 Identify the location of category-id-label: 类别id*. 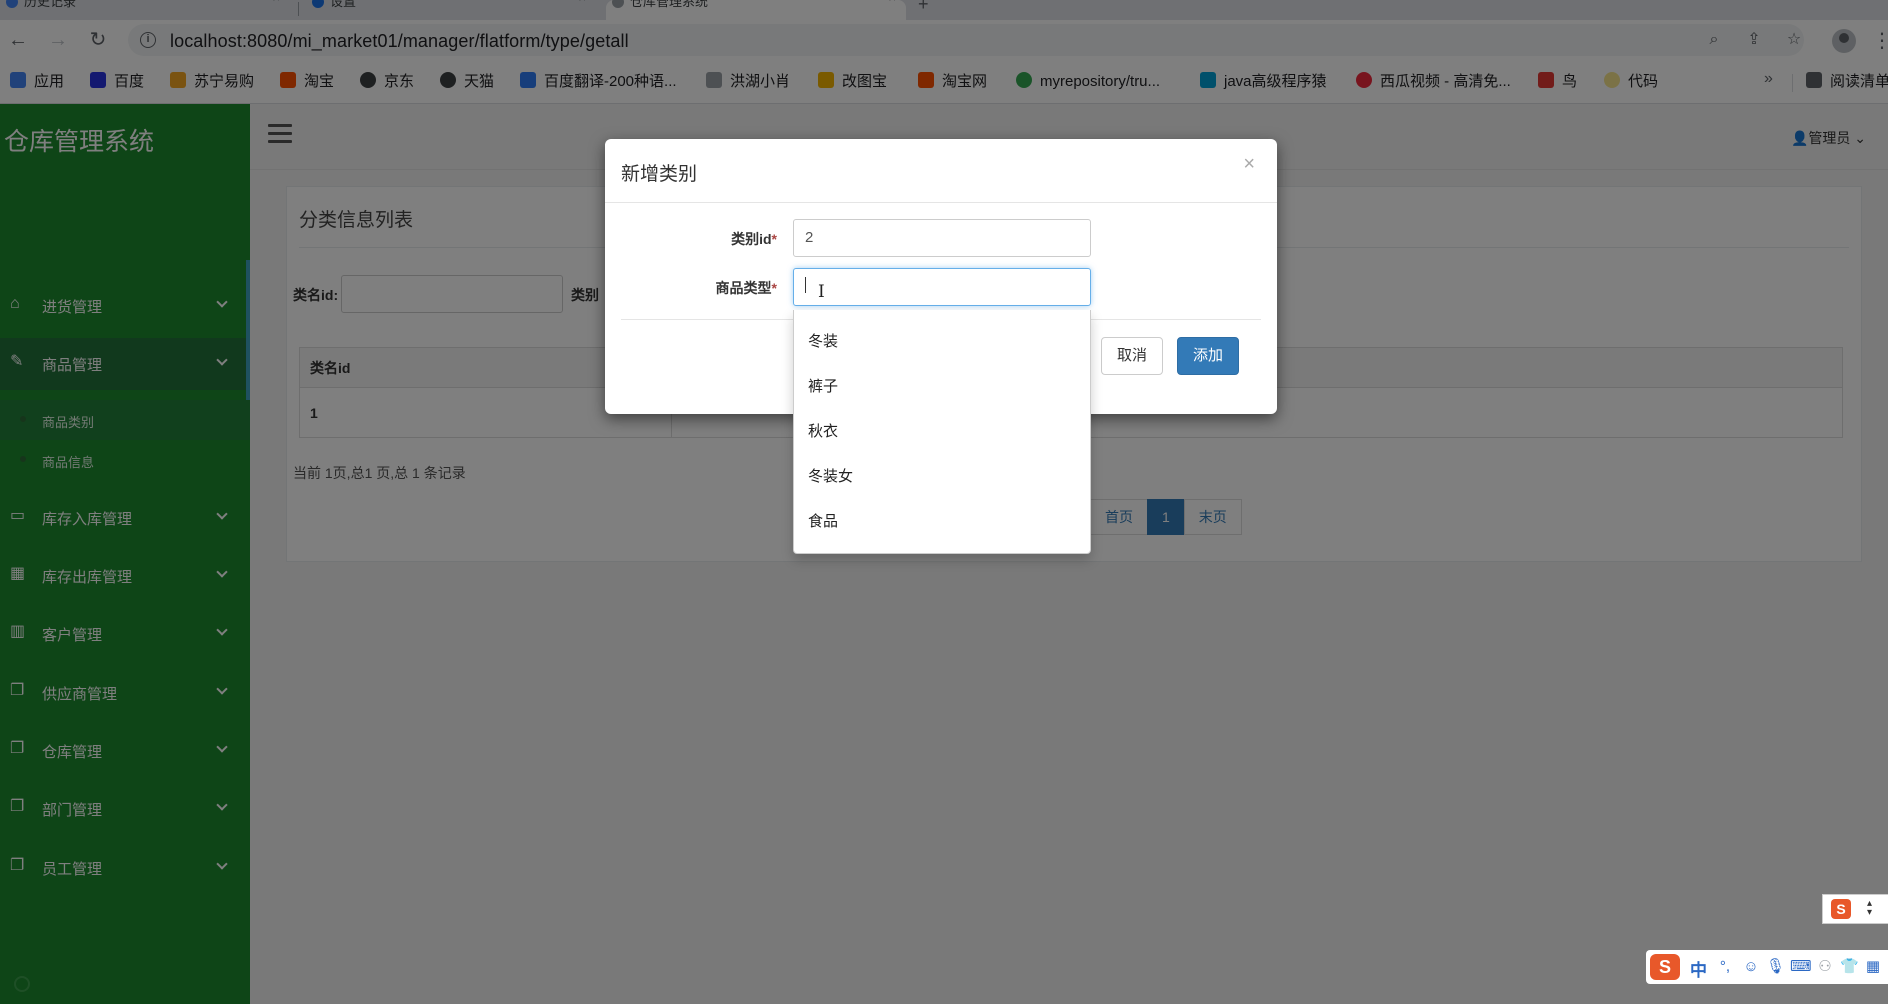
(697, 239).